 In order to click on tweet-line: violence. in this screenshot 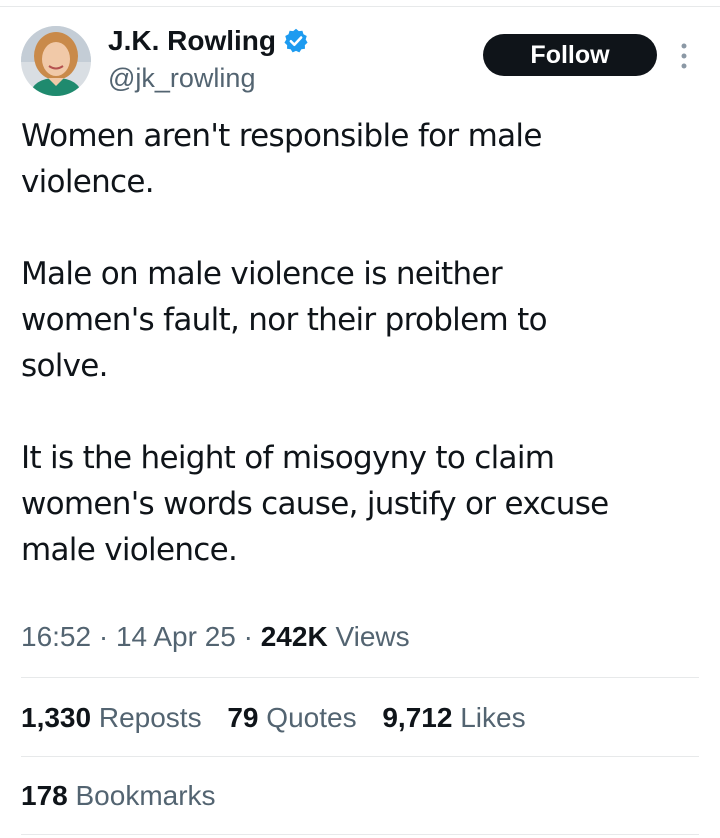, I will do `click(88, 182)`.